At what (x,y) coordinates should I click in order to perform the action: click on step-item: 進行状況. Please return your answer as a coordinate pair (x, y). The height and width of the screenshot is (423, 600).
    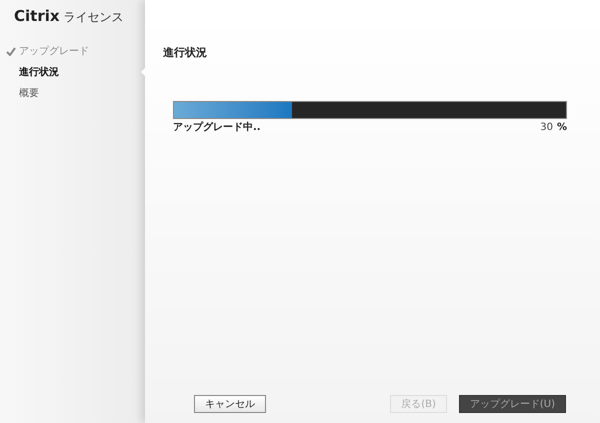
    Looking at the image, I should click on (39, 73).